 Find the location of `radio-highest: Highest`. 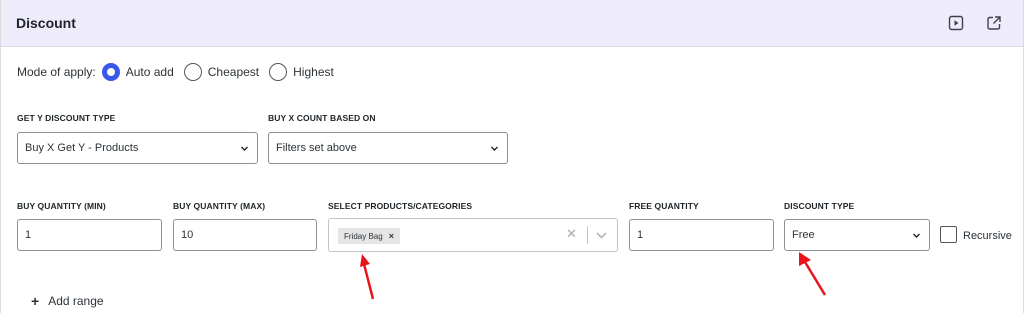

radio-highest: Highest is located at coordinates (301, 72).